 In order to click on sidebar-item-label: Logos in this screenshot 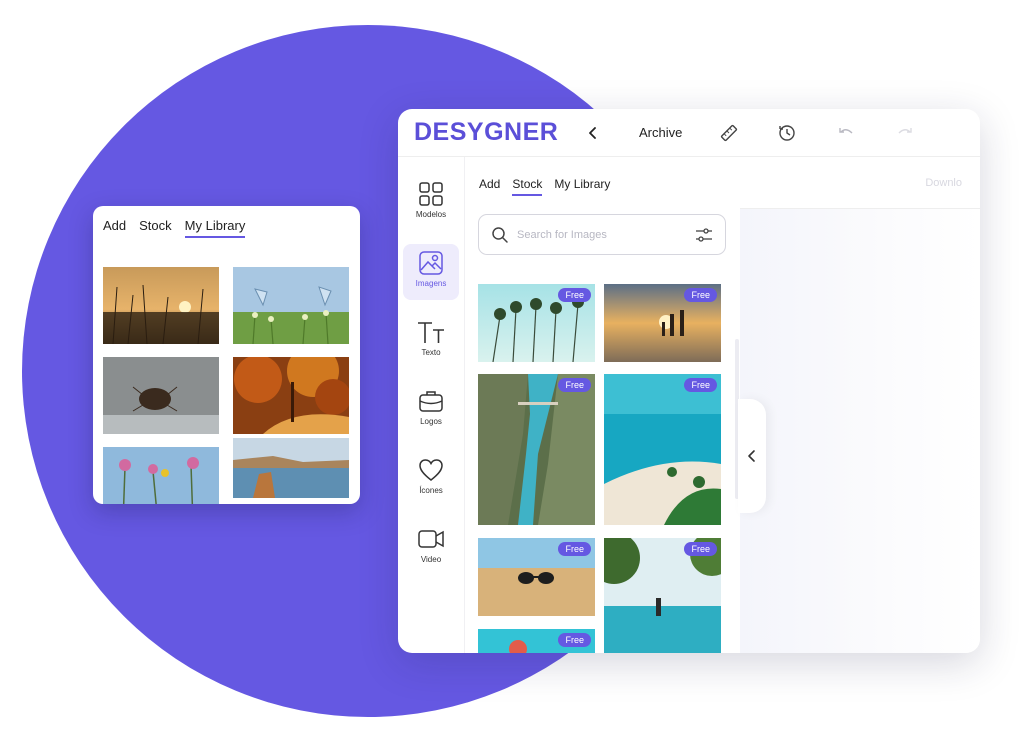, I will do `click(431, 421)`.